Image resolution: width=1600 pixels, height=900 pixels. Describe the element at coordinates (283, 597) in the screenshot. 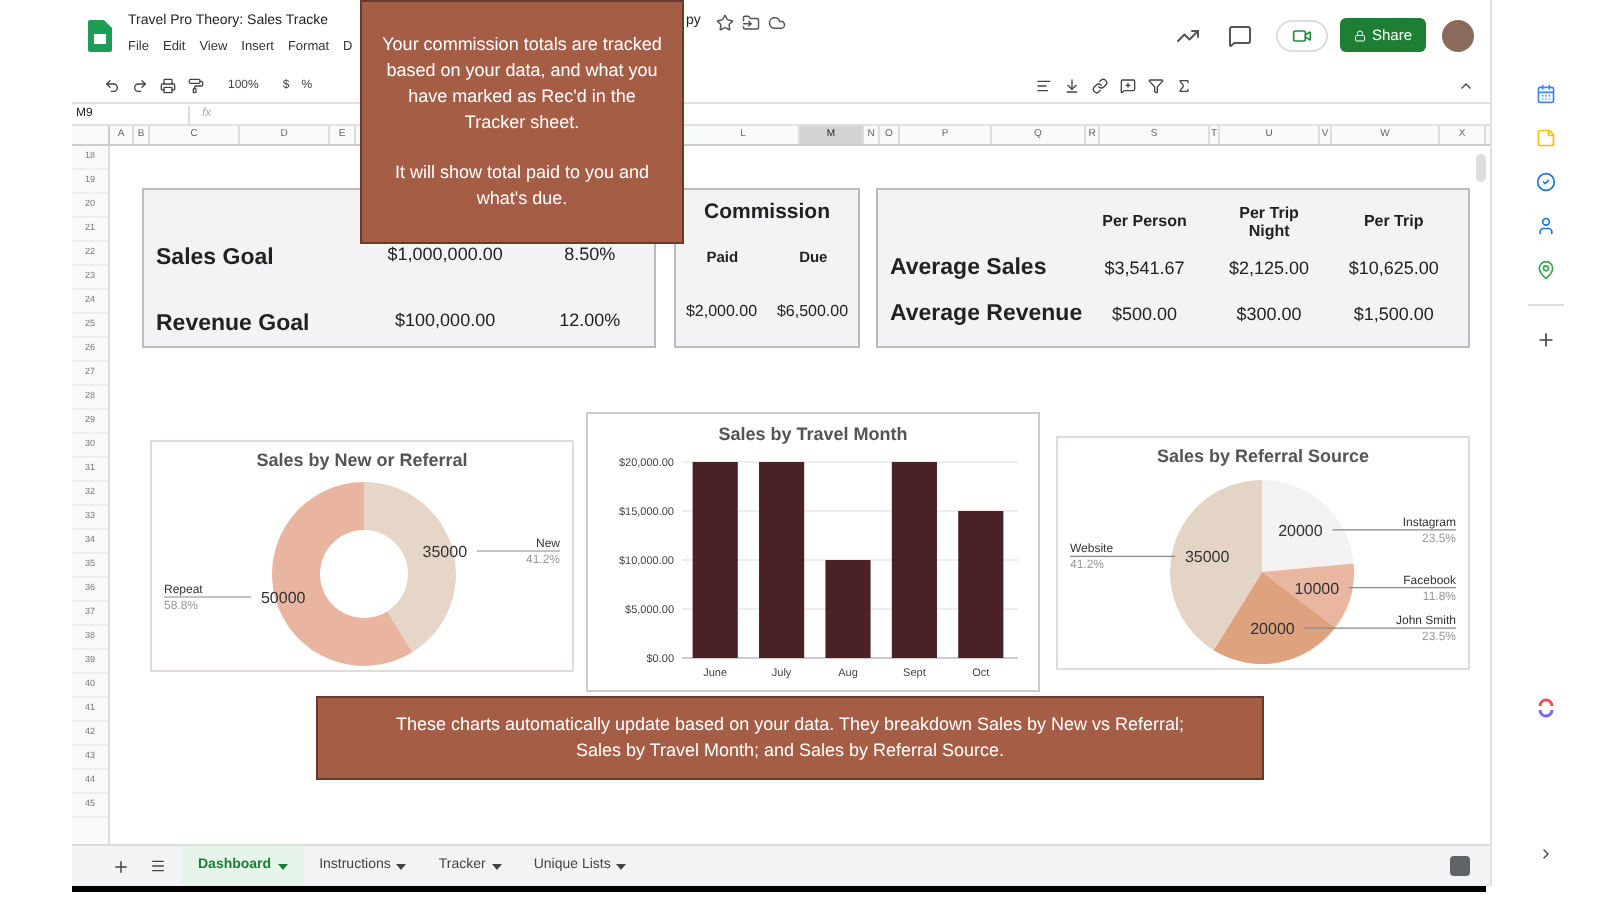

I see `data-label: 50000` at that location.